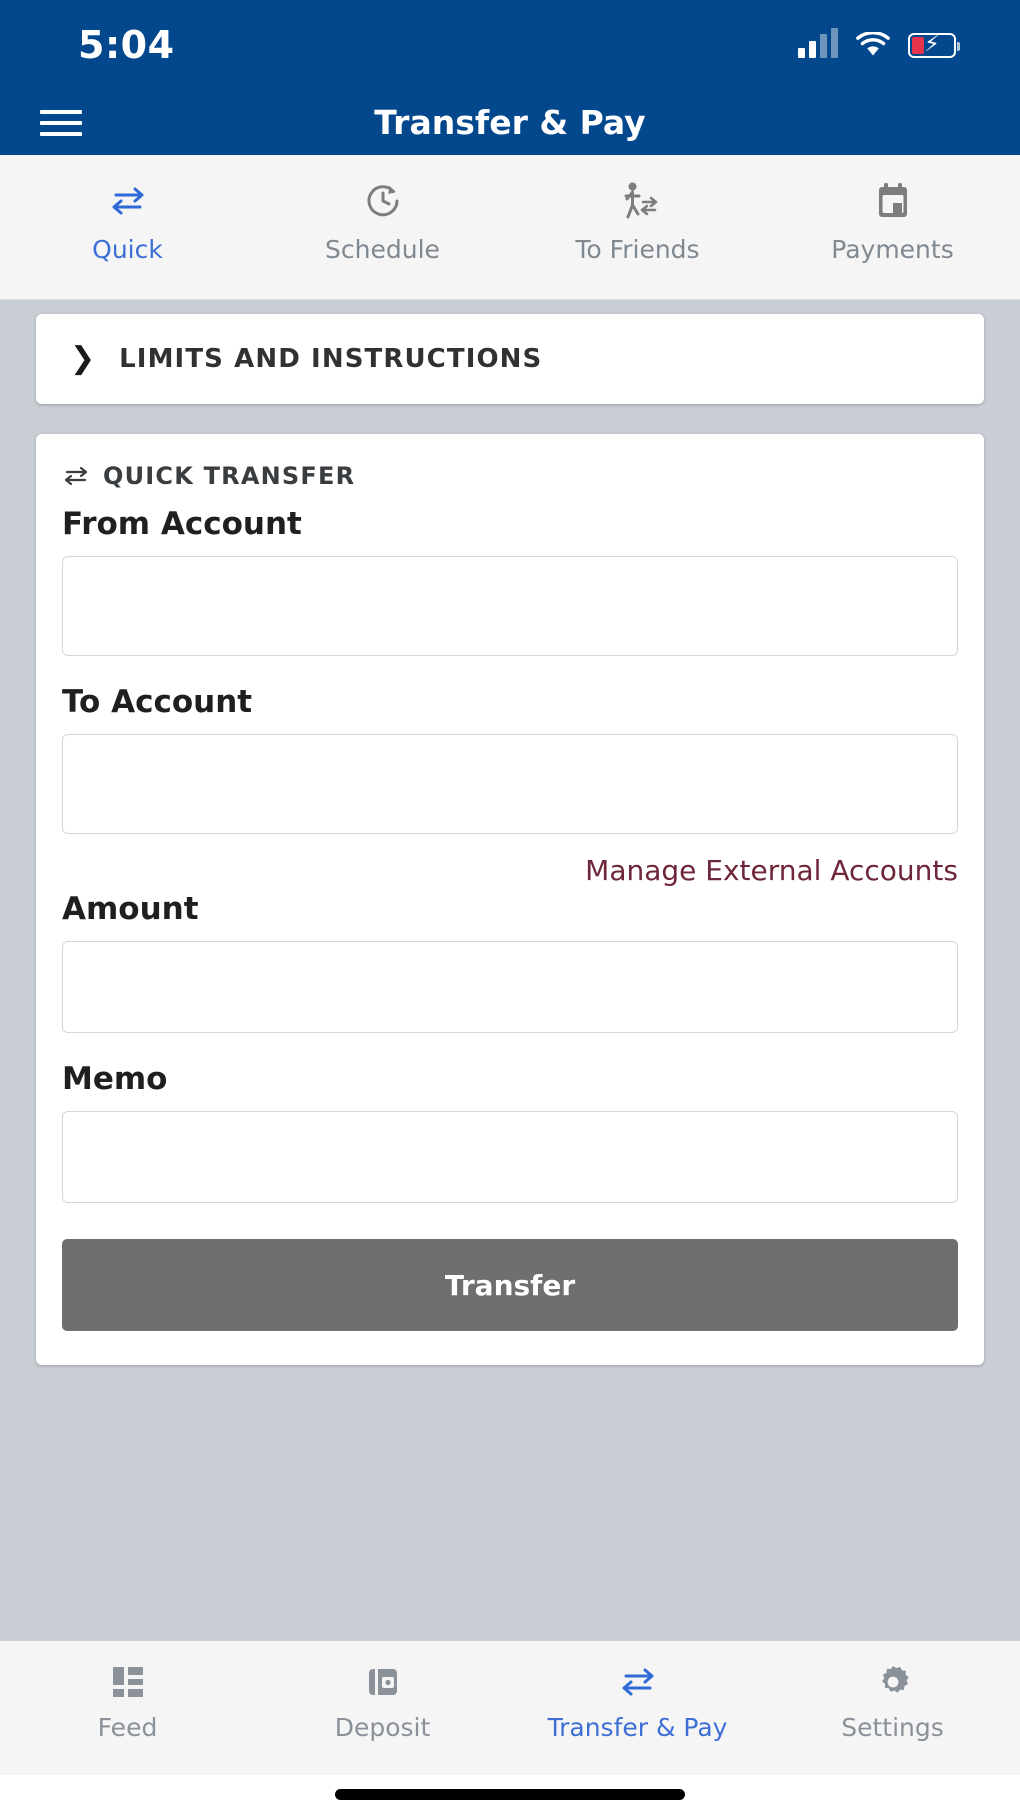 Image resolution: width=1020 pixels, height=1813 pixels. I want to click on tab-quick: Quick, so click(127, 240).